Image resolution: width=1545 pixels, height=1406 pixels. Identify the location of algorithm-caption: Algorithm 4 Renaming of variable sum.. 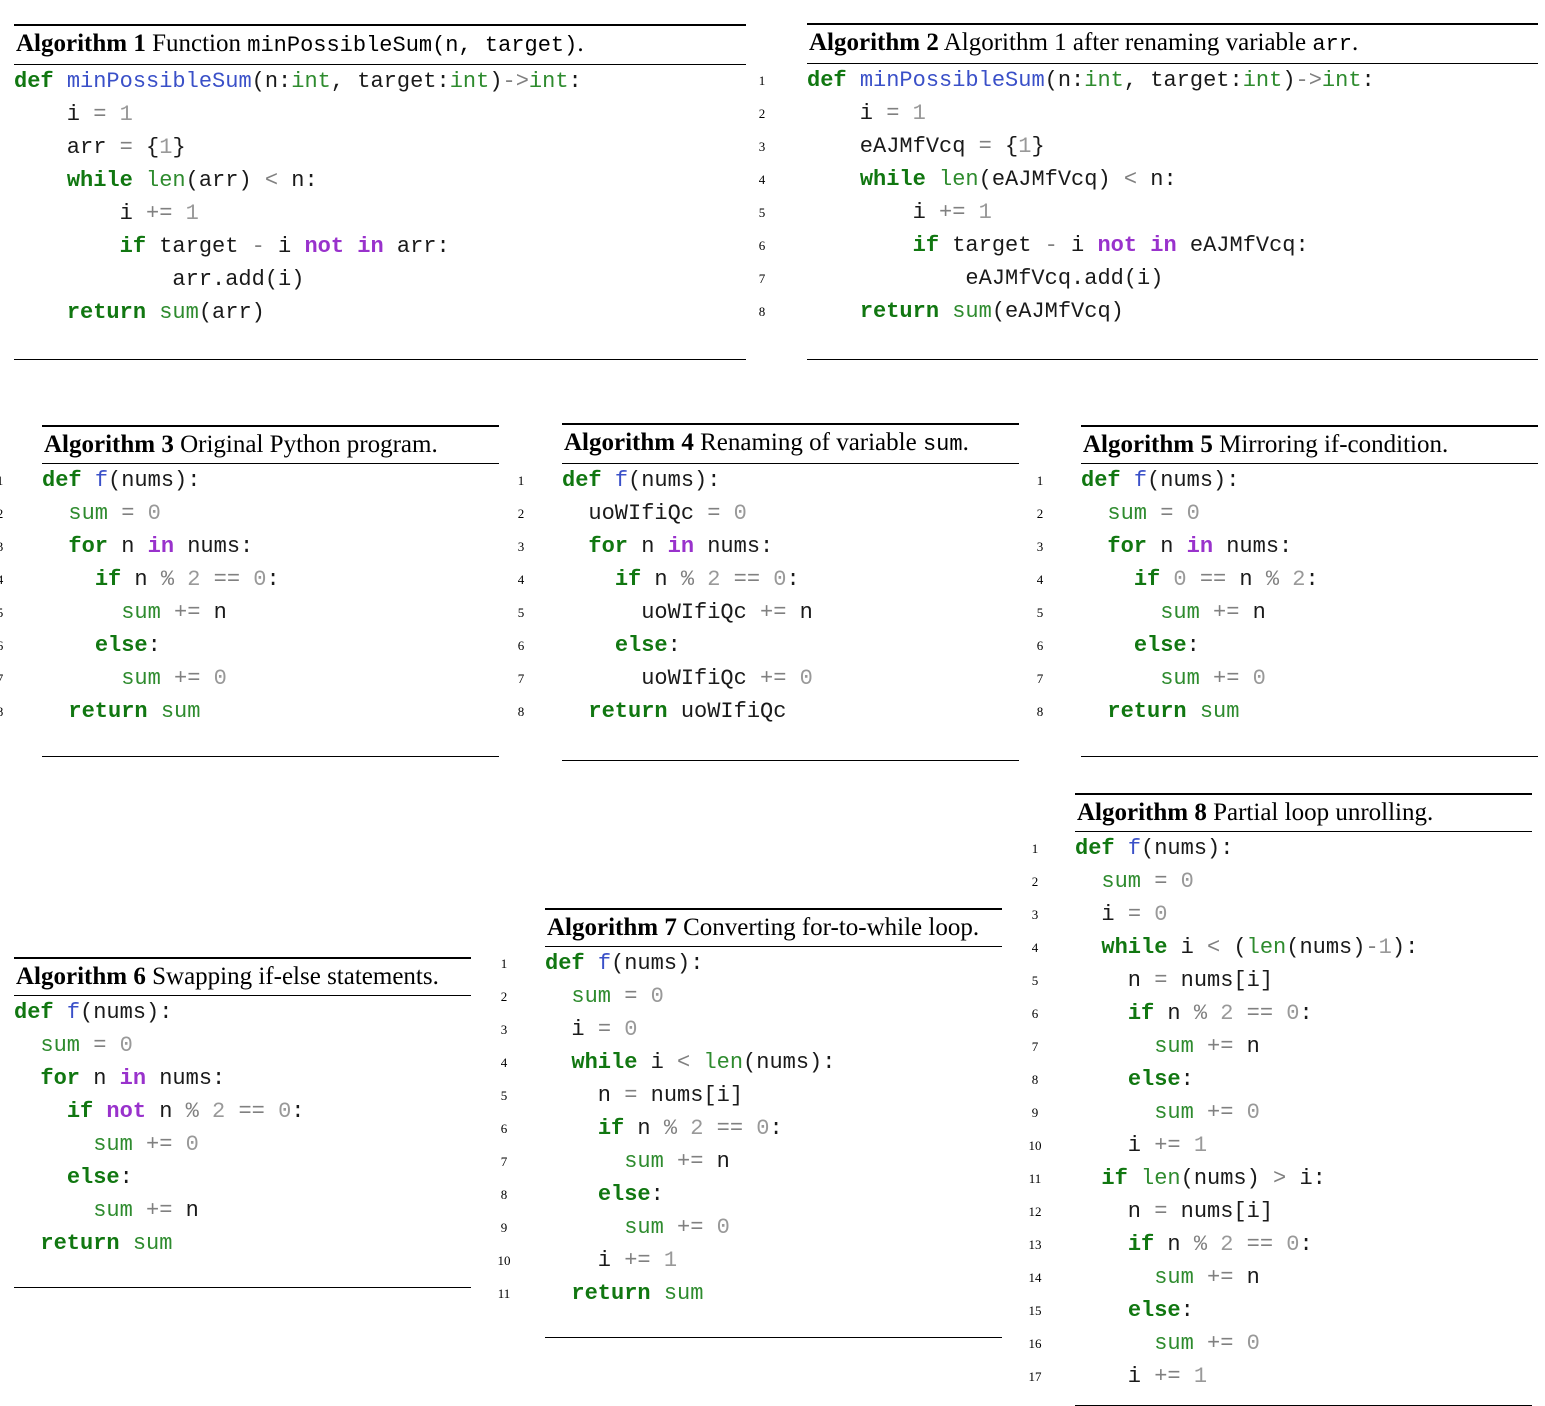
(790, 443).